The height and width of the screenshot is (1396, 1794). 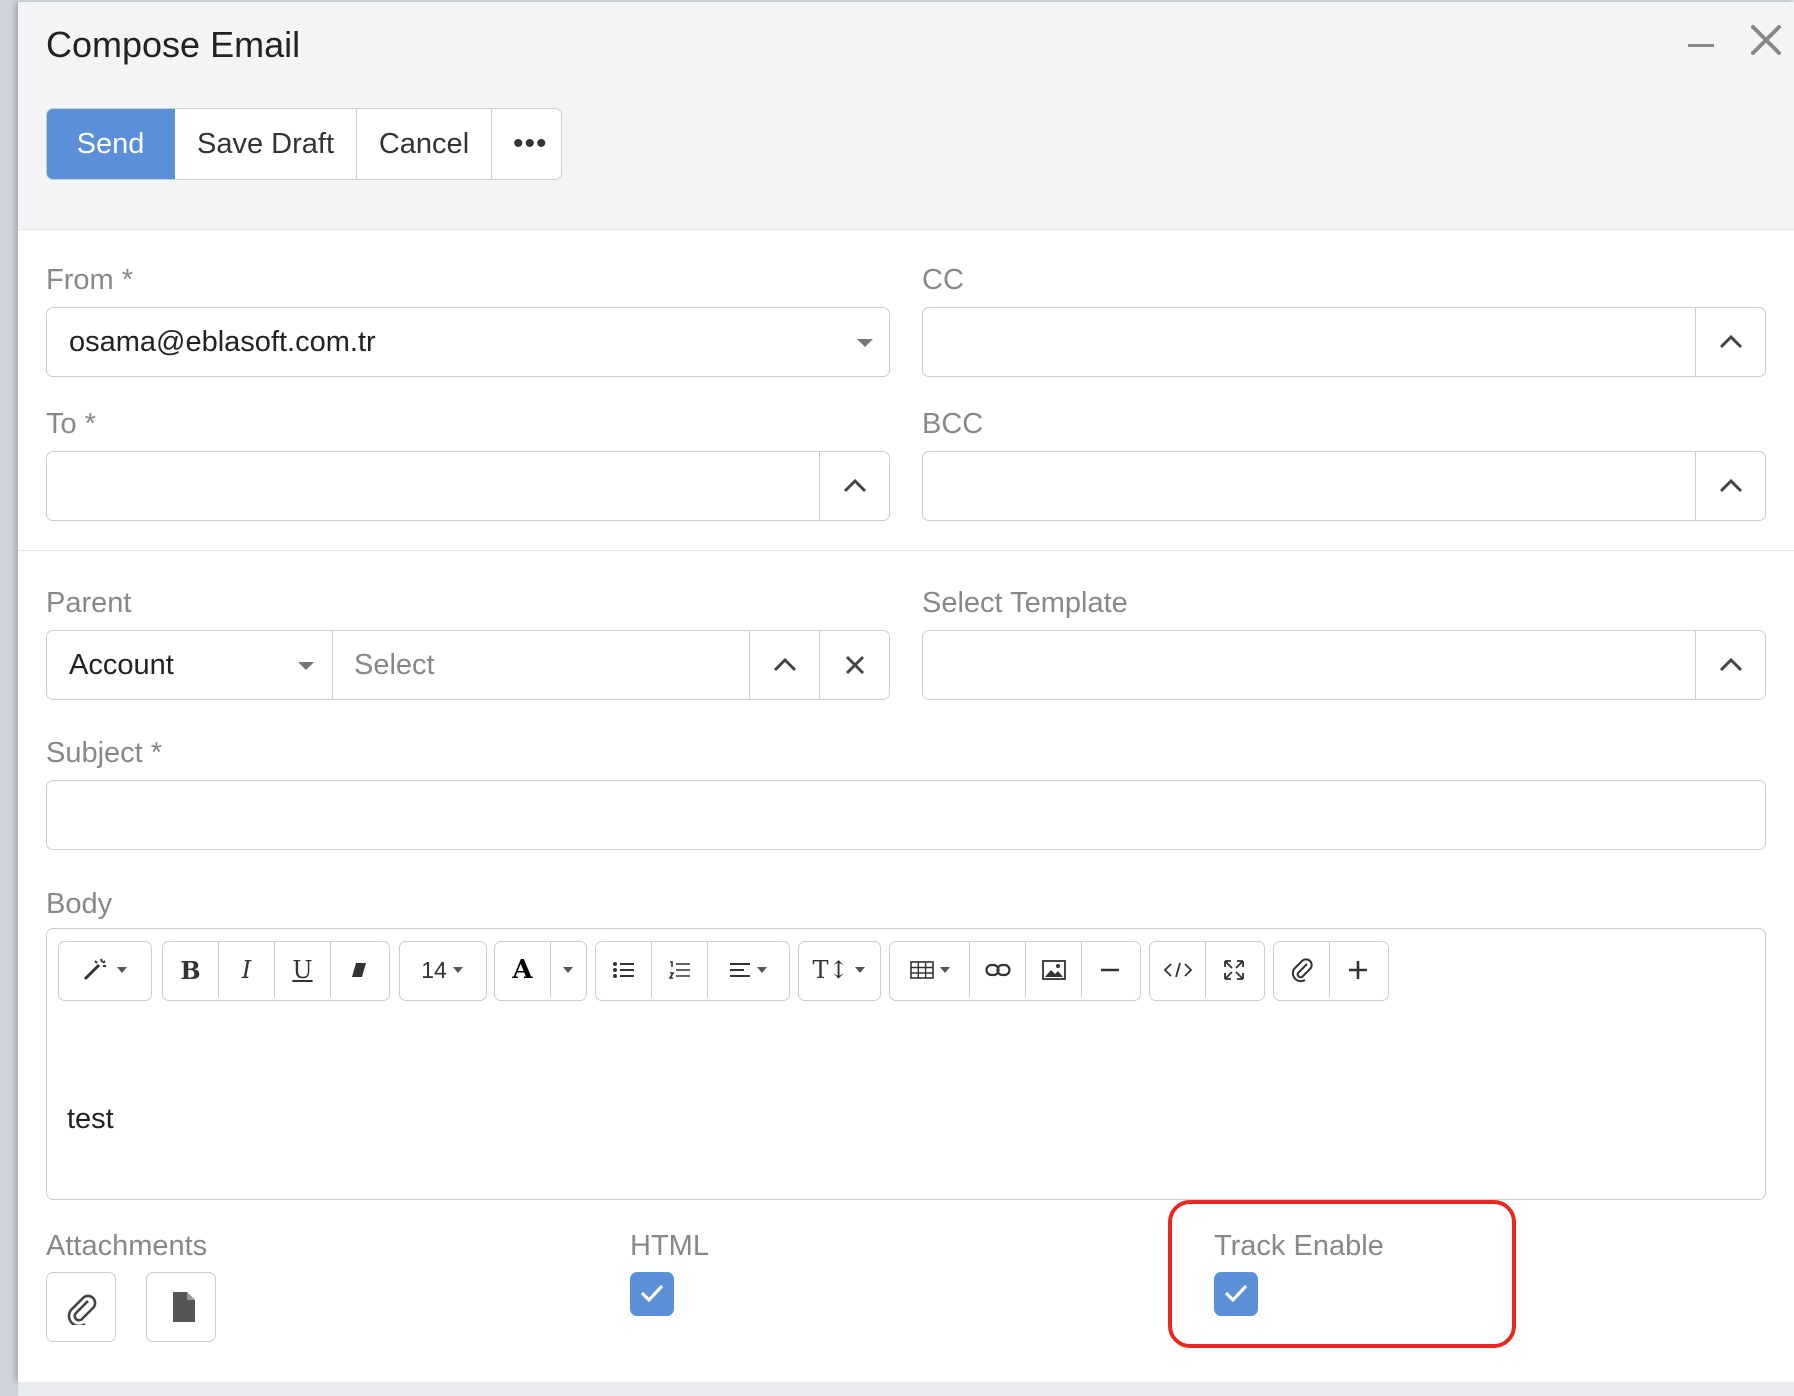 I want to click on paragraph-align-dropdown, so click(x=747, y=970).